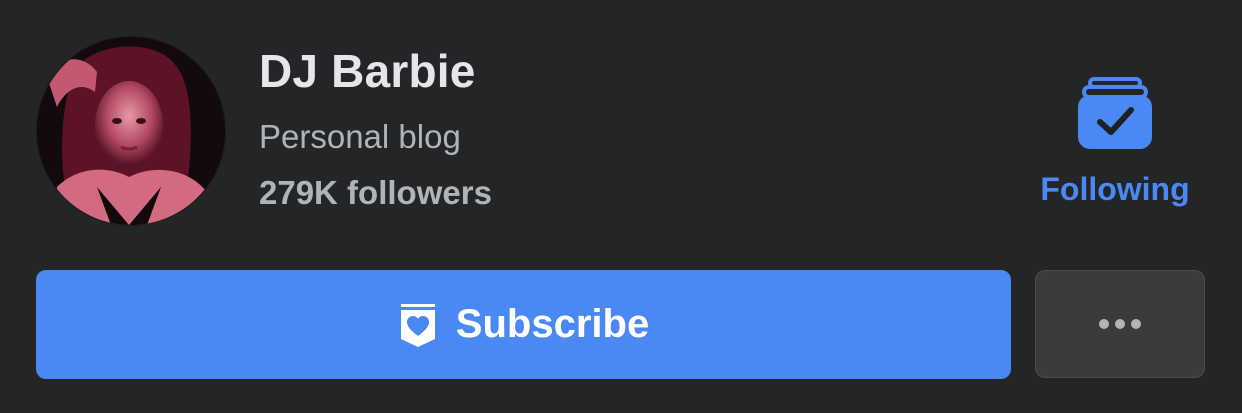 The height and width of the screenshot is (413, 1242). I want to click on follower-count: 279K followers, so click(375, 193).